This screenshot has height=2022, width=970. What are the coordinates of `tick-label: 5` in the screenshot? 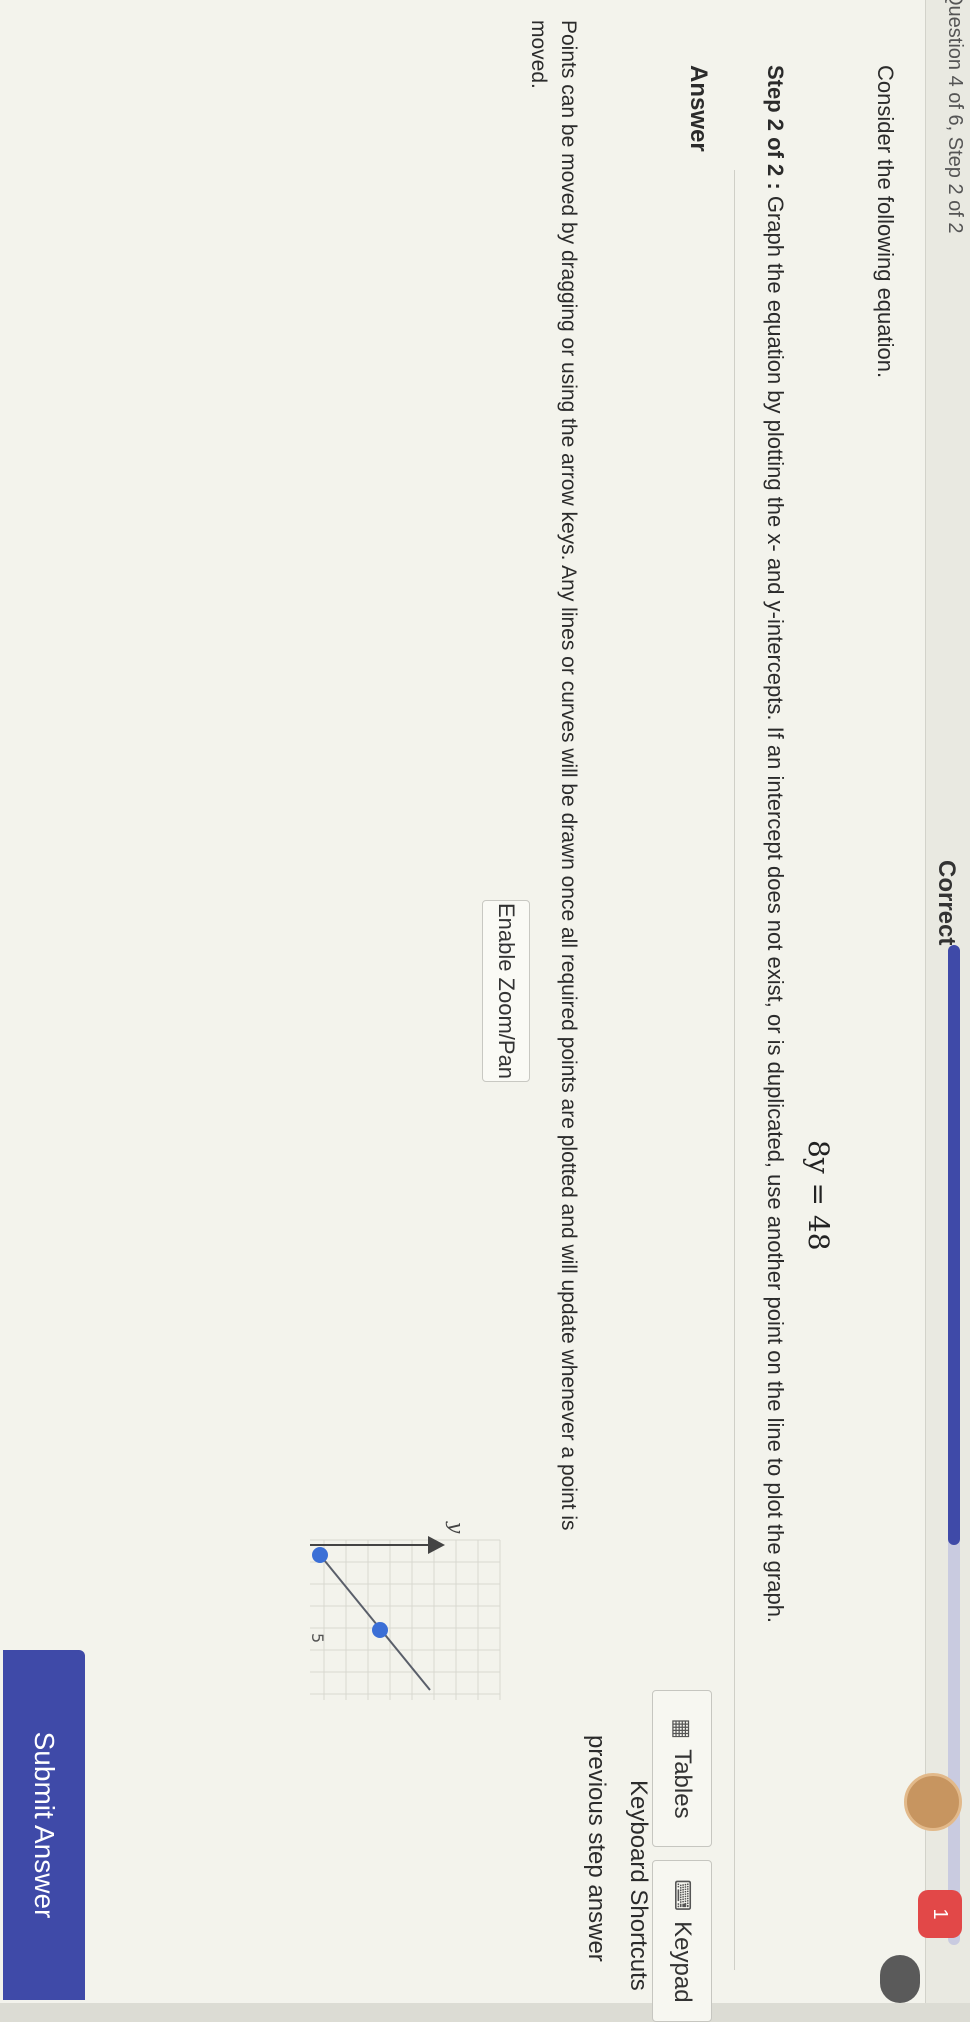 It's located at (317, 1638).